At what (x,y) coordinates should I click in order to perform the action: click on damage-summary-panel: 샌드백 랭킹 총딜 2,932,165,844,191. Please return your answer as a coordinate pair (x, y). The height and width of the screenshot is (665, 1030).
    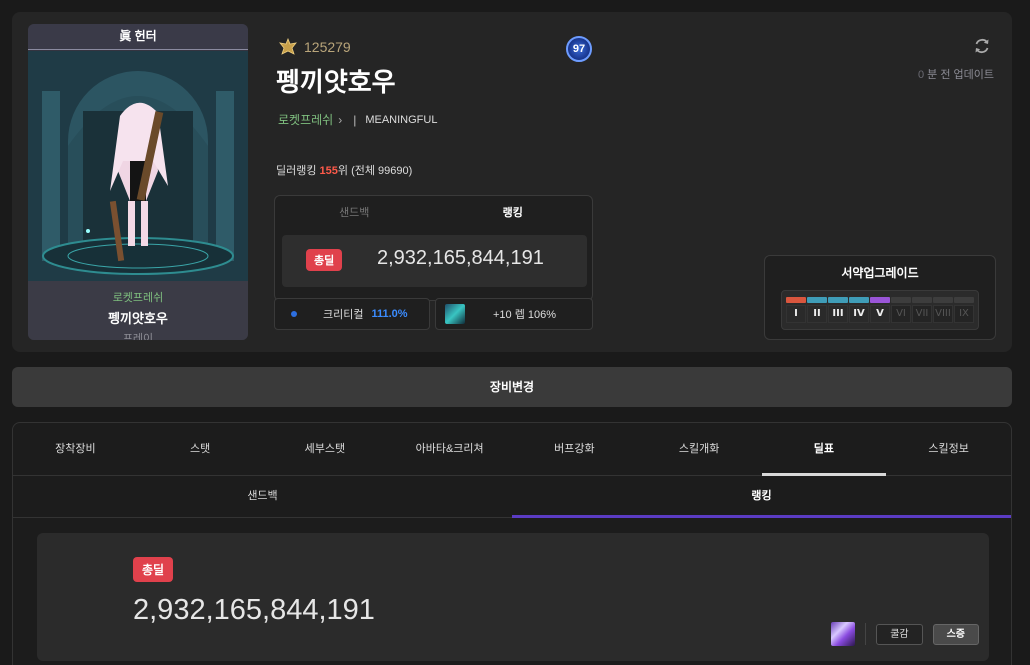
    Looking at the image, I should click on (433, 248).